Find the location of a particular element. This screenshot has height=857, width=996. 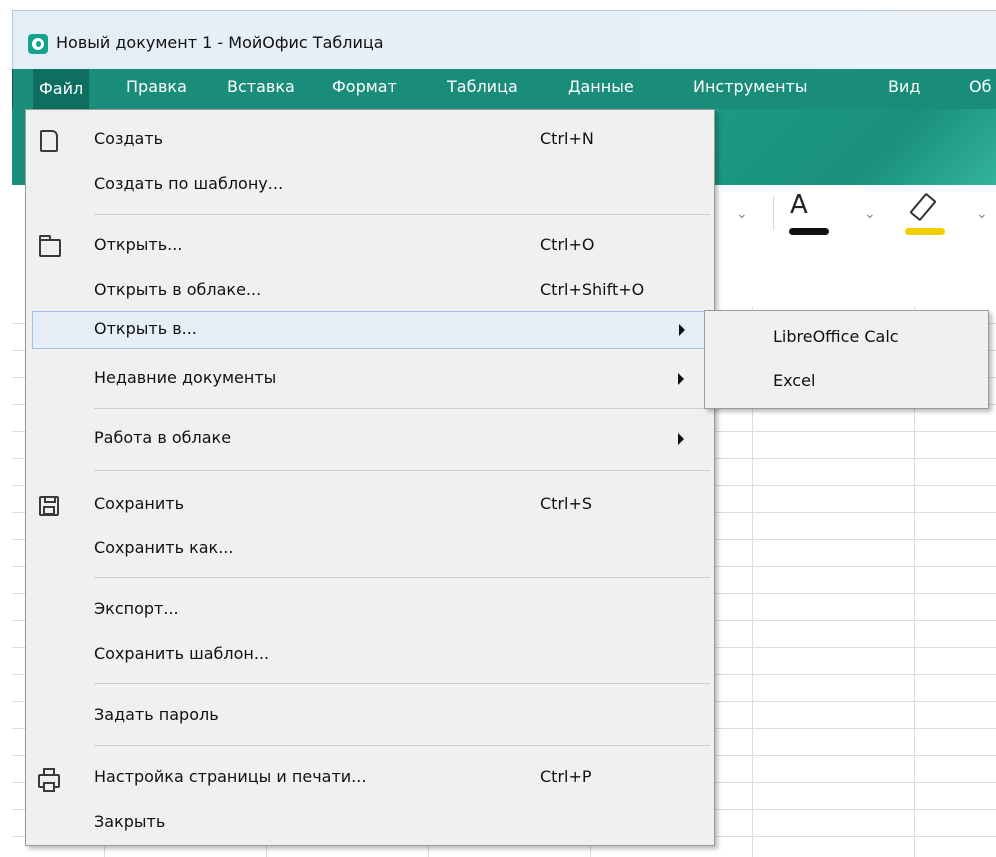

myoffice-app-icon is located at coordinates (38, 44).